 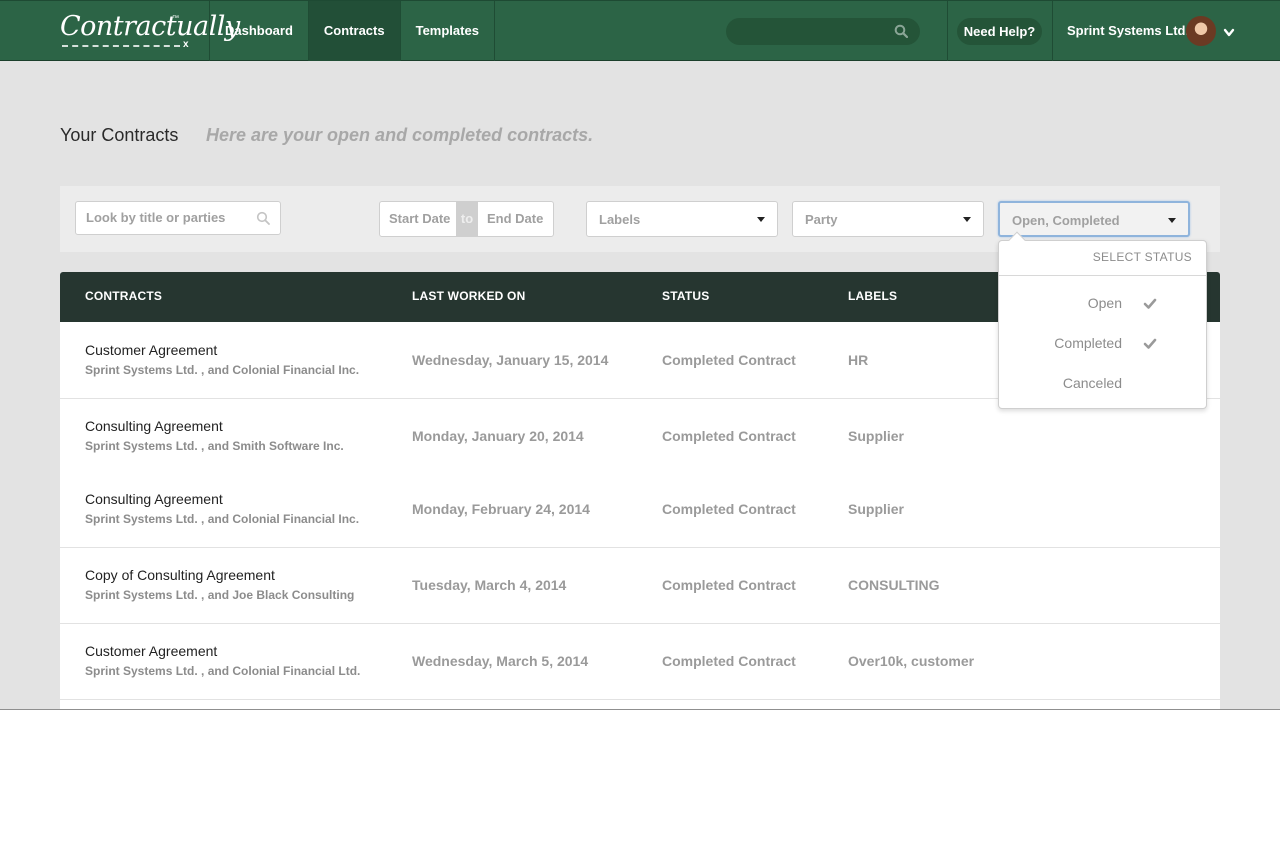 What do you see at coordinates (1142, 257) in the screenshot?
I see `dropdown-heading: SELECT STATUS` at bounding box center [1142, 257].